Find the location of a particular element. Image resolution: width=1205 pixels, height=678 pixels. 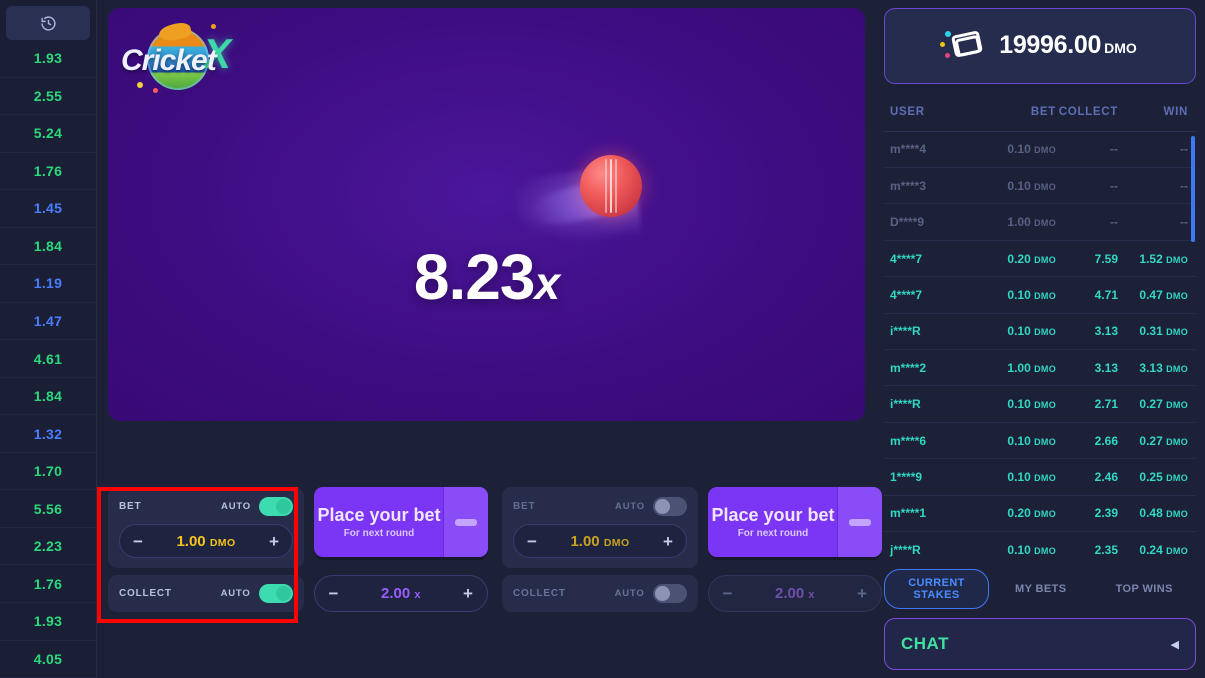

history-multiplier-item: 1.19 is located at coordinates (48, 284).